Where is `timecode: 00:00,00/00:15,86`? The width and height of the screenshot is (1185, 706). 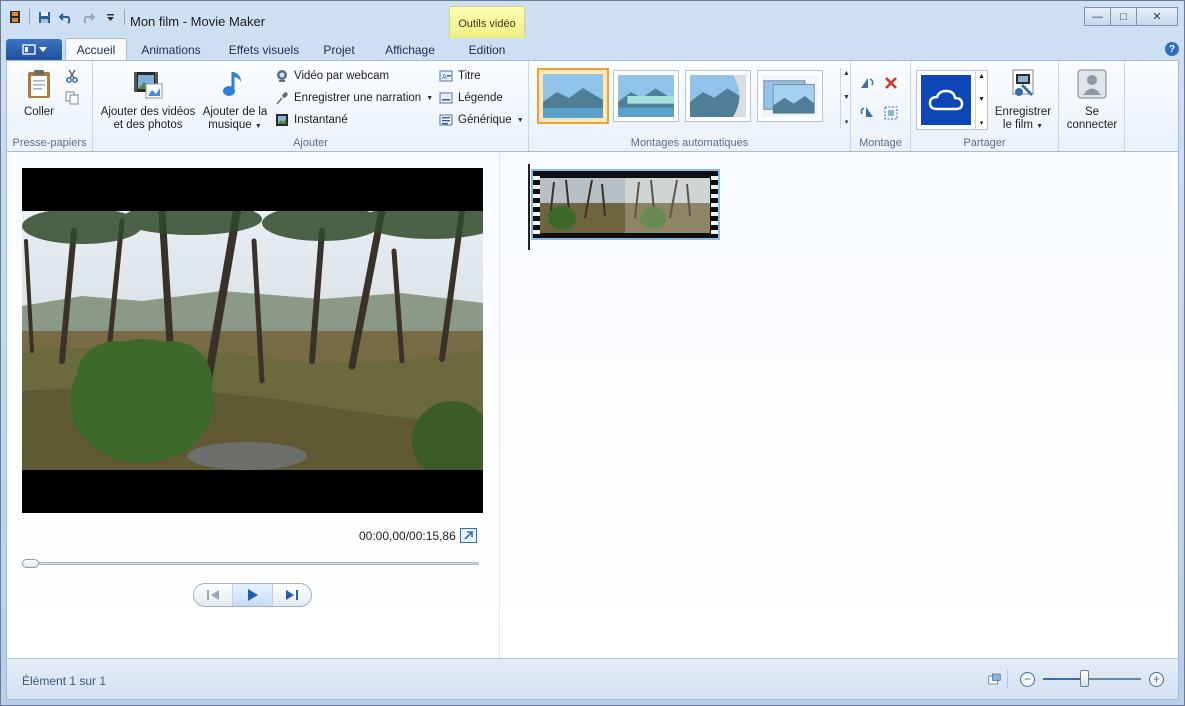
timecode: 00:00,00/00:15,86 is located at coordinates (407, 536).